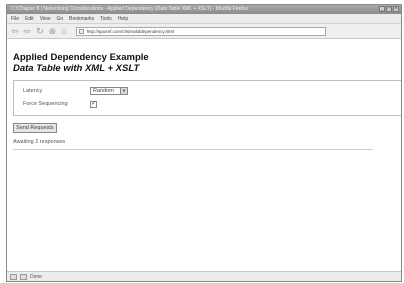  I want to click on settings-fieldset: Latency Random ▼ Force Sequencing ✓, so click(207, 98).